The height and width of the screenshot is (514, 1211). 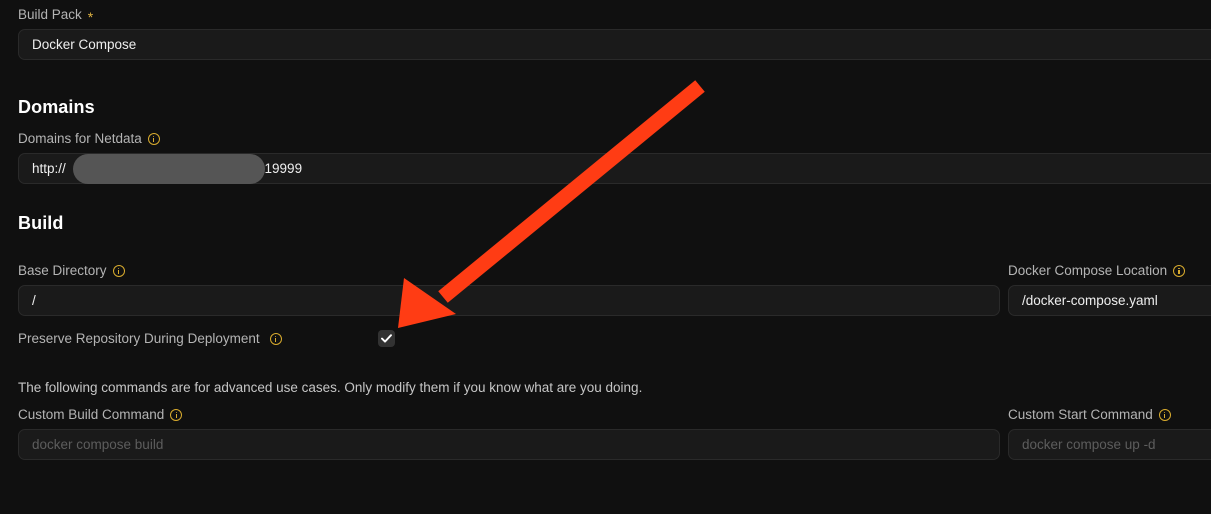 I want to click on docker-compose-location-label-text: Docker Compose Location, so click(x=1088, y=270).